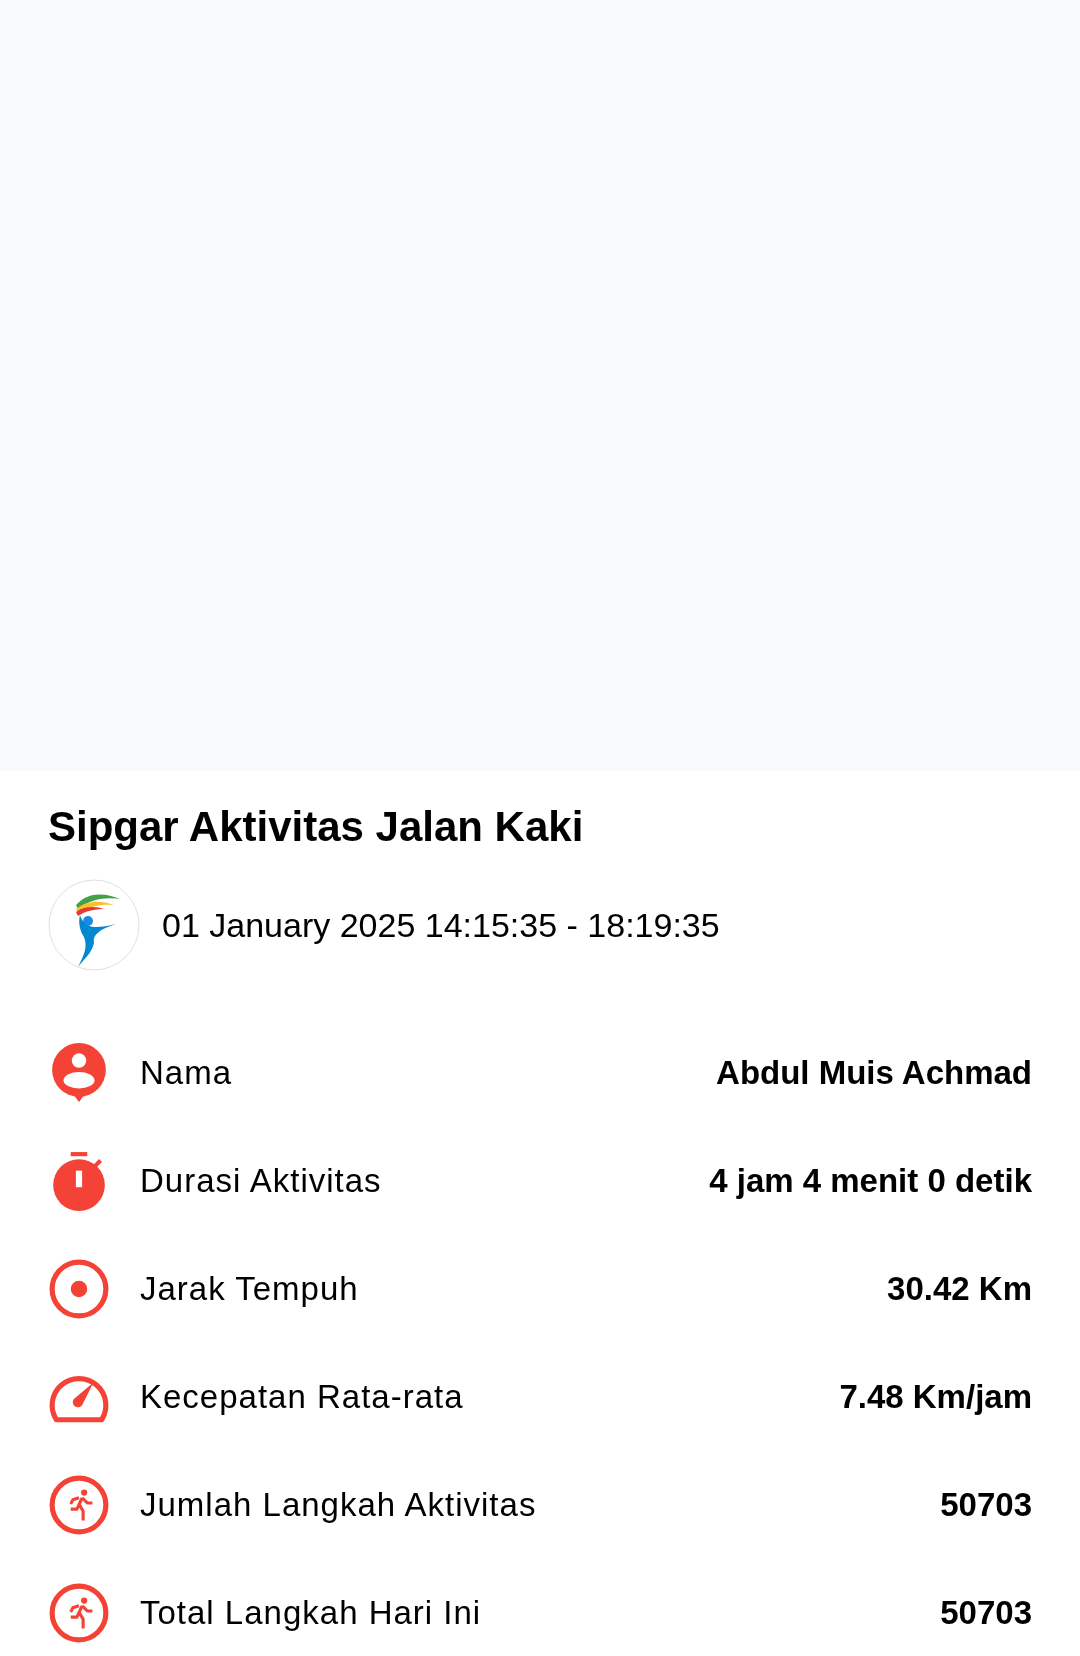 The image size is (1080, 1656). I want to click on stat-label: Jarak Tempuh, so click(249, 1289).